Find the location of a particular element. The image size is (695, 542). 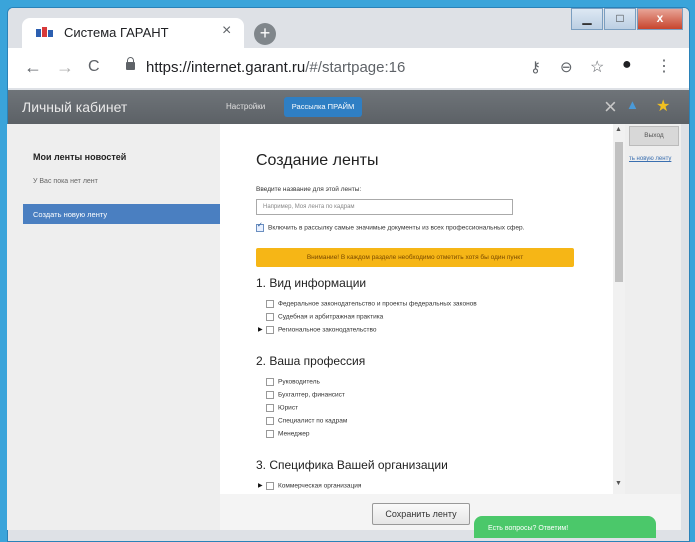

checkbox-label: Юрист is located at coordinates (288, 408).